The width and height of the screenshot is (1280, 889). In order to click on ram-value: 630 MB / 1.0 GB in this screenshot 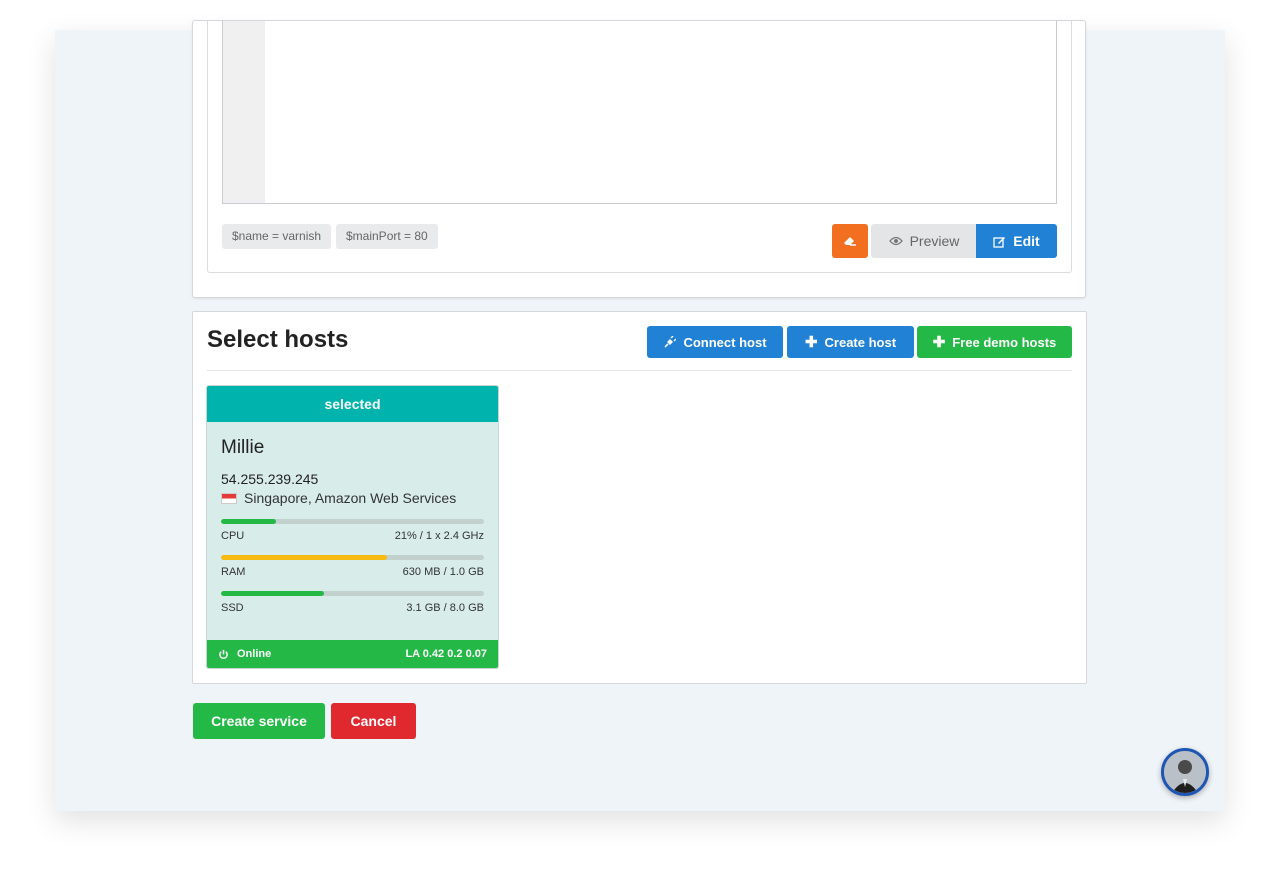, I will do `click(443, 572)`.